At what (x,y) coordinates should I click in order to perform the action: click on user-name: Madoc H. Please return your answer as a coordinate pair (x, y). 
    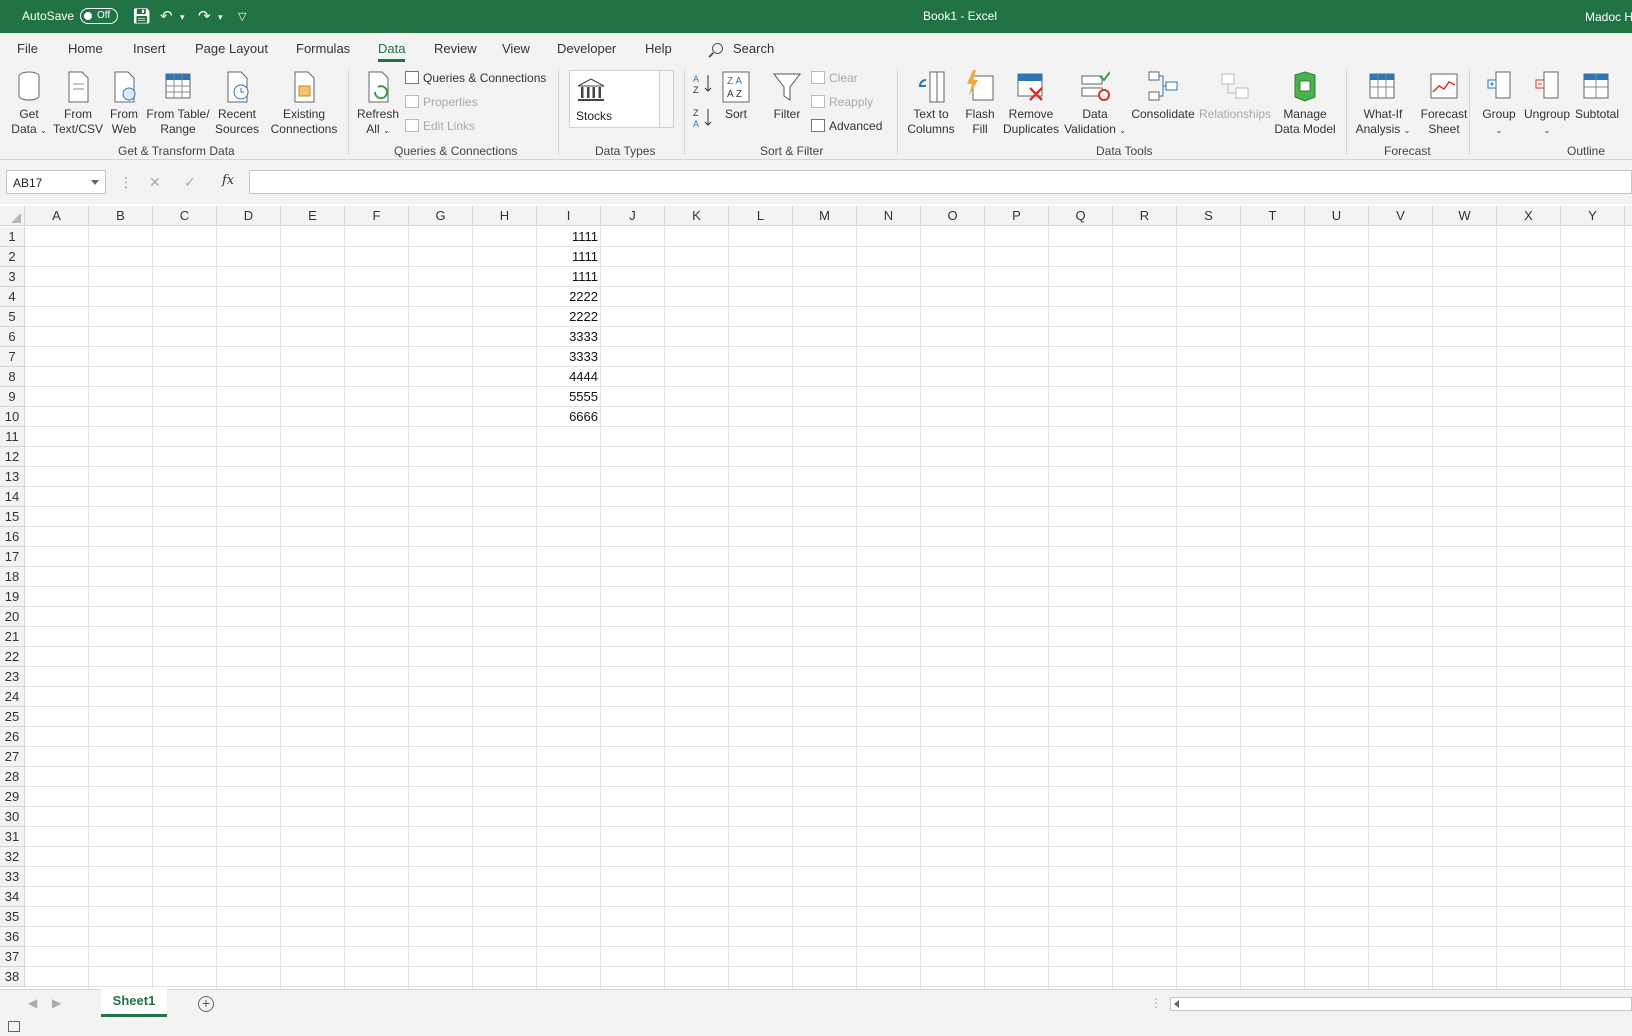
    Looking at the image, I should click on (1608, 17).